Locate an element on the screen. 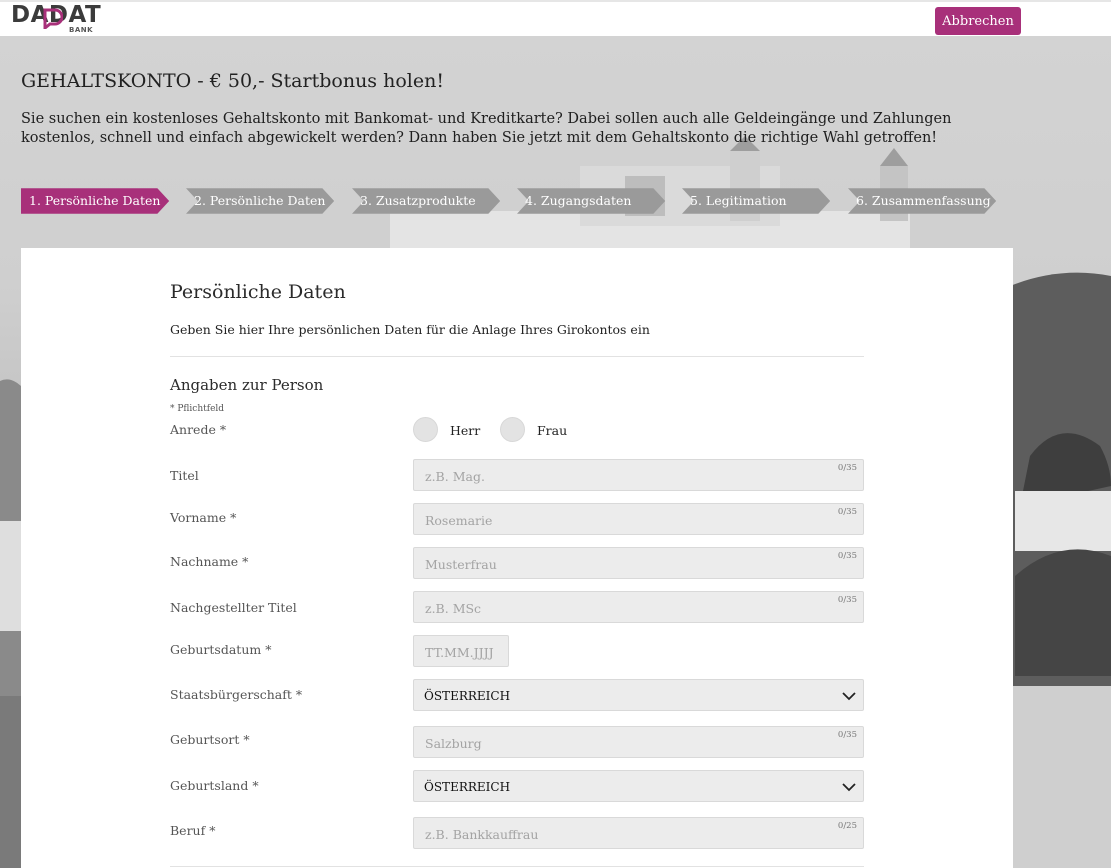 The width and height of the screenshot is (1111, 868). geburtsdatum-field is located at coordinates (461, 651).